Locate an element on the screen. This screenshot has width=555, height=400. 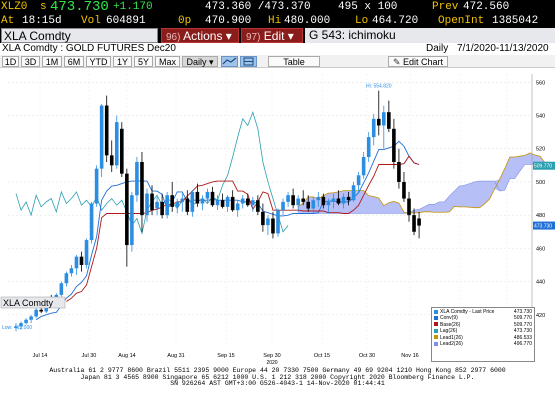
low-annotation: Low: 412.000 is located at coordinates (17, 328).